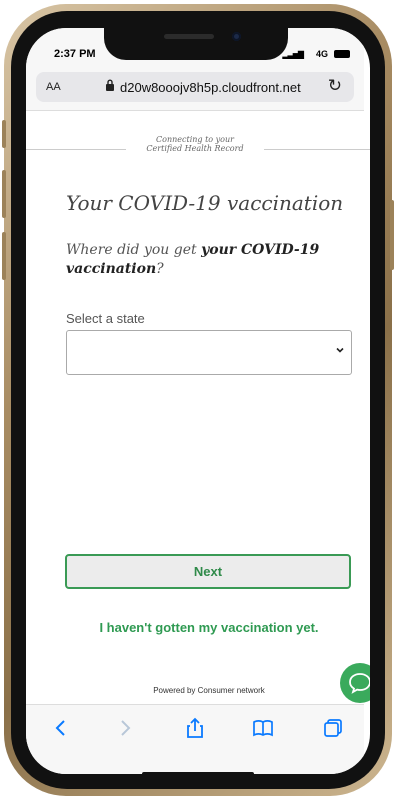  I want to click on browser-address-area: AA d20w8ooojv8h5p.cloudfront.net ↻, so click(195, 88).